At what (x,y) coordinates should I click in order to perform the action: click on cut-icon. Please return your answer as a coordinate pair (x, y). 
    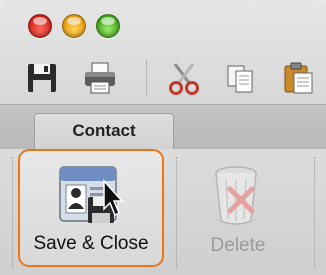
    Looking at the image, I should click on (184, 78).